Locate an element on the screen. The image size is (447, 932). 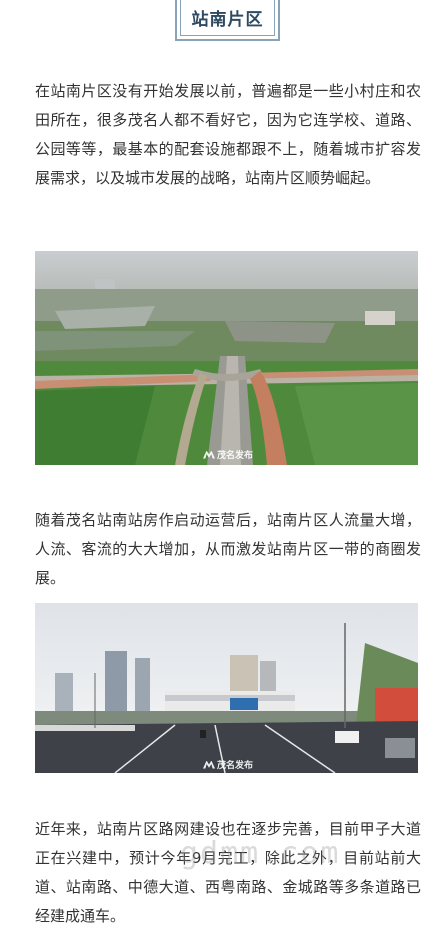
section-title: 站南片区 is located at coordinates (227, 20).